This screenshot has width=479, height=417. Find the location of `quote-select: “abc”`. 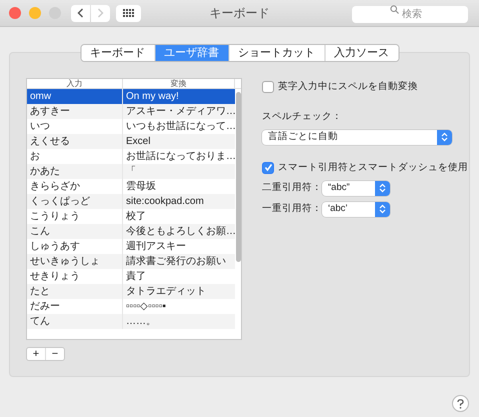

quote-select: “abc” is located at coordinates (356, 188).